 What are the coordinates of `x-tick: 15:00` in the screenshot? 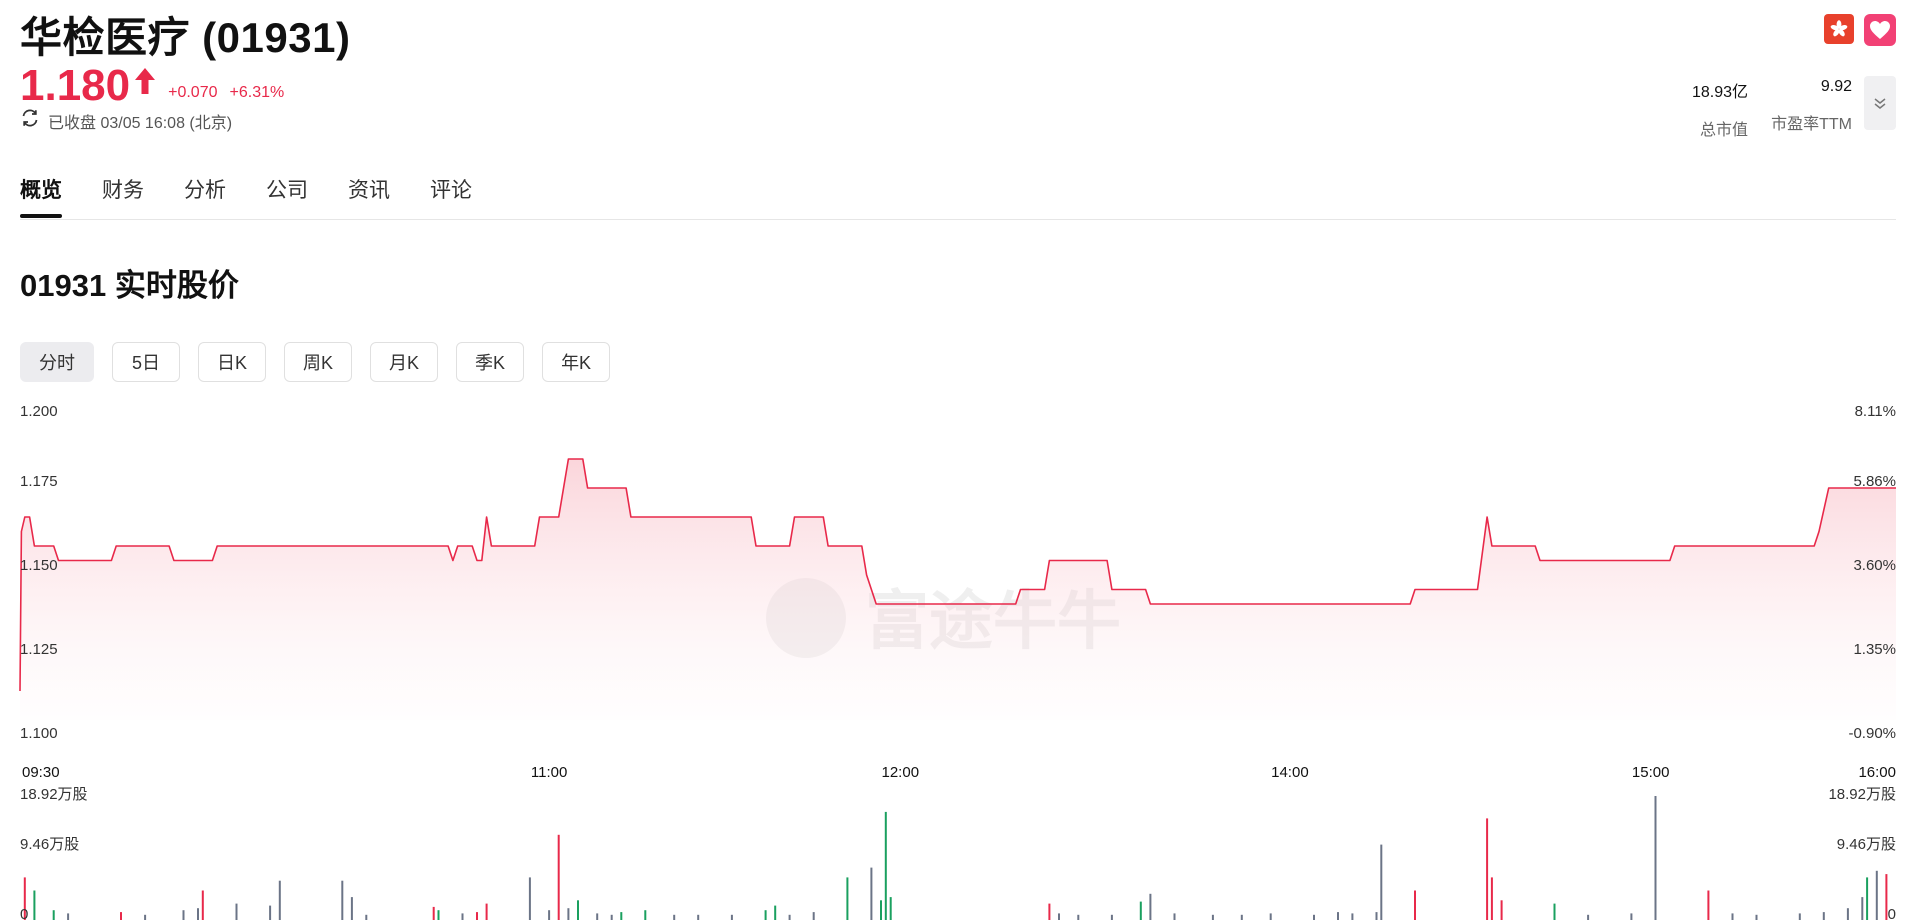 It's located at (1651, 772).